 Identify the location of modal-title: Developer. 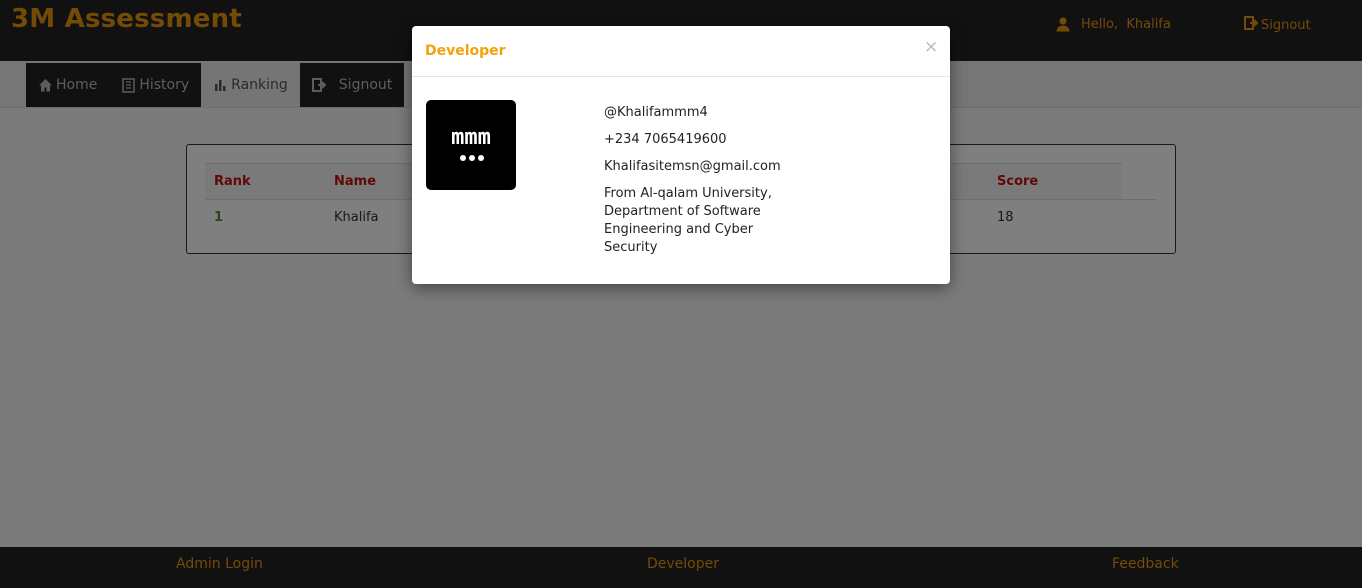
(465, 51).